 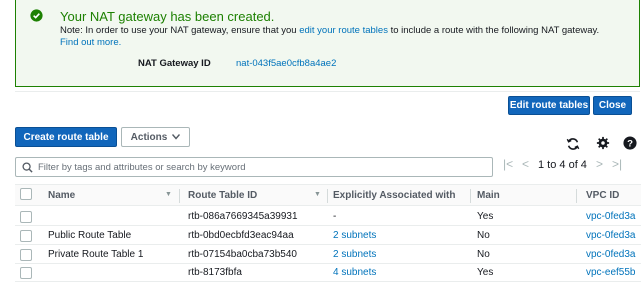 I want to click on row-associated-link: 4 subnets, so click(x=354, y=272).